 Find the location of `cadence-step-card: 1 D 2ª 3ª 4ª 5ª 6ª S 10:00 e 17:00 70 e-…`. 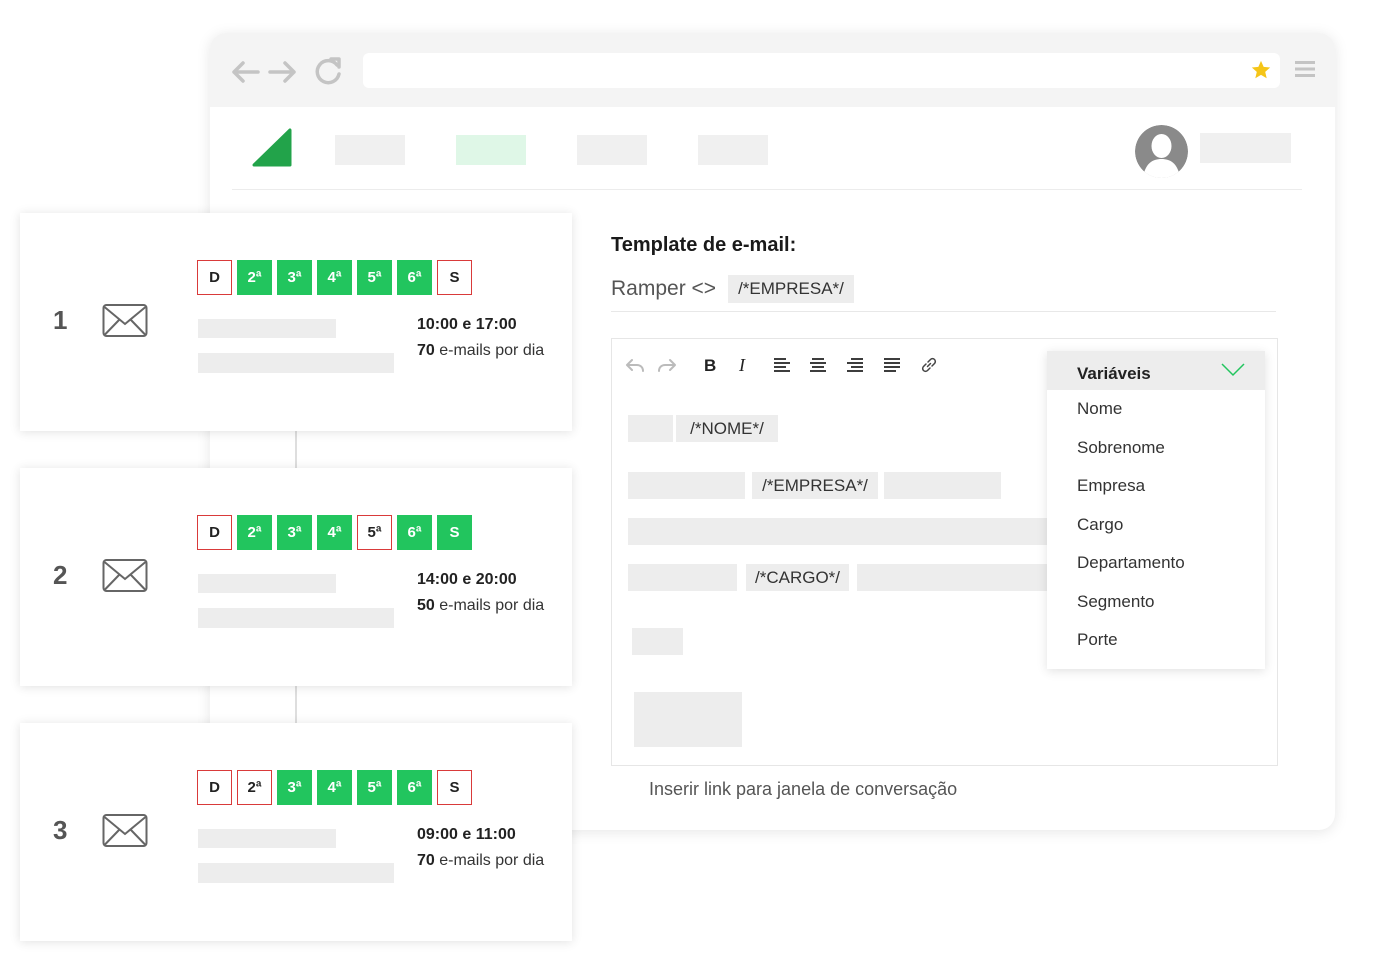

cadence-step-card: 1 D 2ª 3ª 4ª 5ª 6ª S 10:00 e 17:00 70 e-… is located at coordinates (296, 322).